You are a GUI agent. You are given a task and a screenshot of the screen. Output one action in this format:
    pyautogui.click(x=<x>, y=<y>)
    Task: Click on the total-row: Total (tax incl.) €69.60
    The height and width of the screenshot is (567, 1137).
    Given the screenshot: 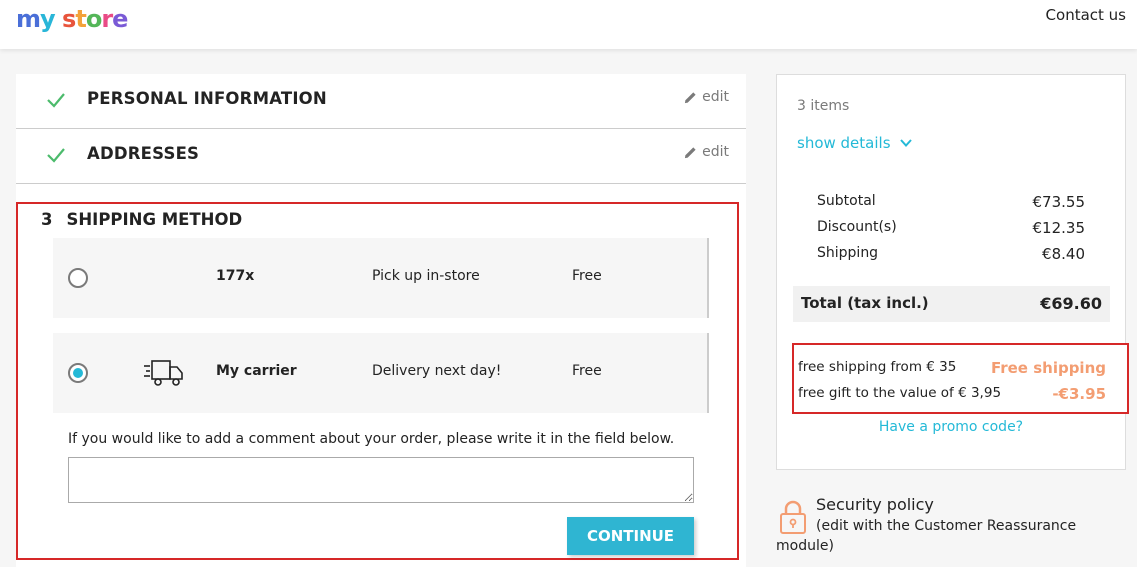 What is the action you would take?
    pyautogui.click(x=951, y=304)
    